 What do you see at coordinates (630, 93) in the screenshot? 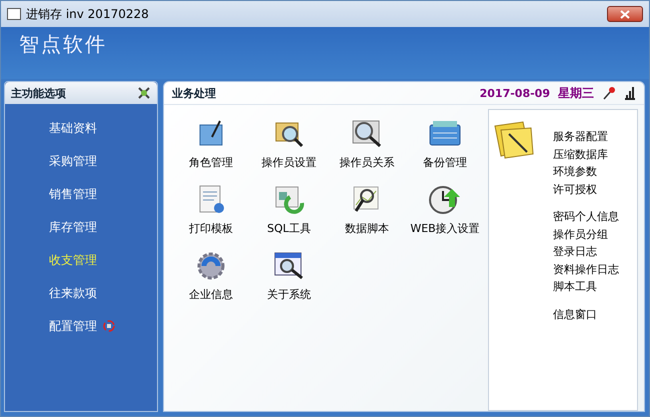
I see `bars-icon` at bounding box center [630, 93].